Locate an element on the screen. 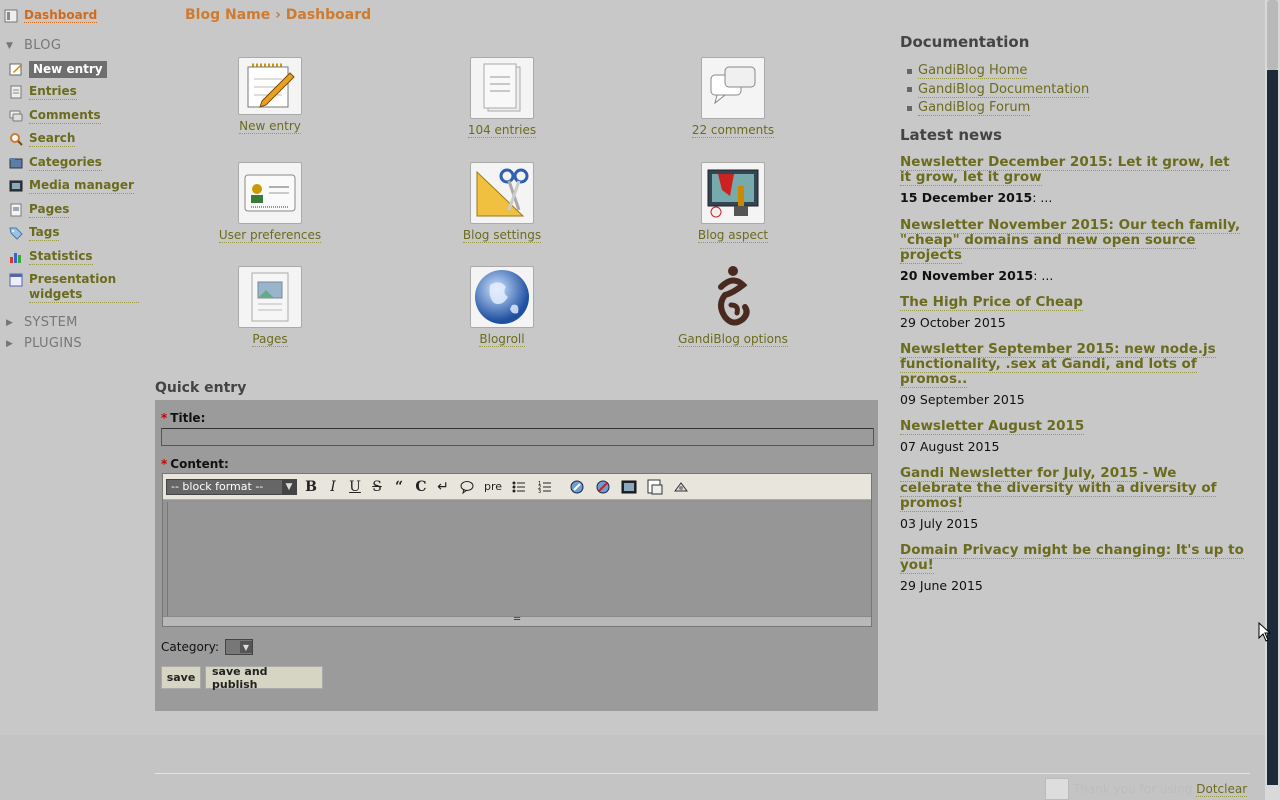  news-date: 29 October 2015 is located at coordinates (953, 322).